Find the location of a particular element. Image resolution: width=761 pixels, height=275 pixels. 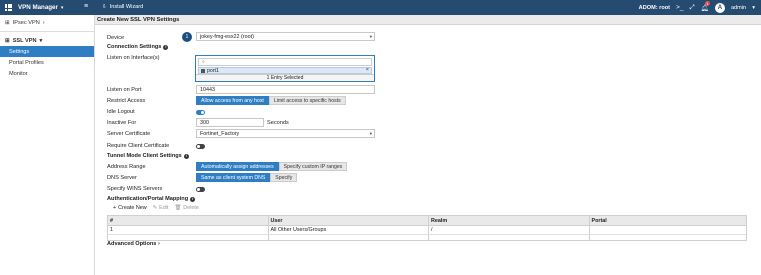

sslvpn-icon: ⊞ is located at coordinates (7, 40).